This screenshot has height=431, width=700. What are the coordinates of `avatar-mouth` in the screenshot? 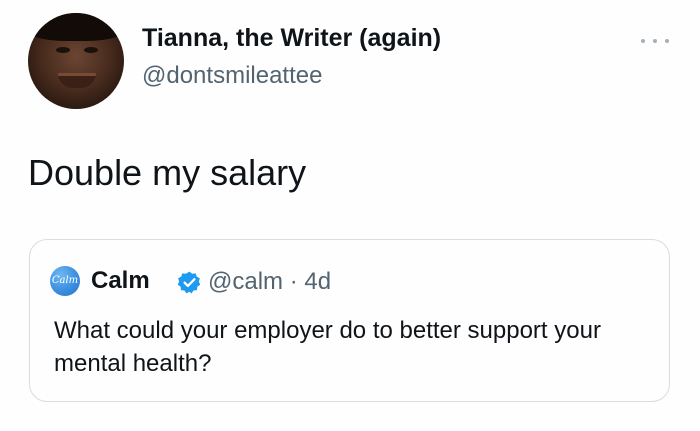 It's located at (77, 80).